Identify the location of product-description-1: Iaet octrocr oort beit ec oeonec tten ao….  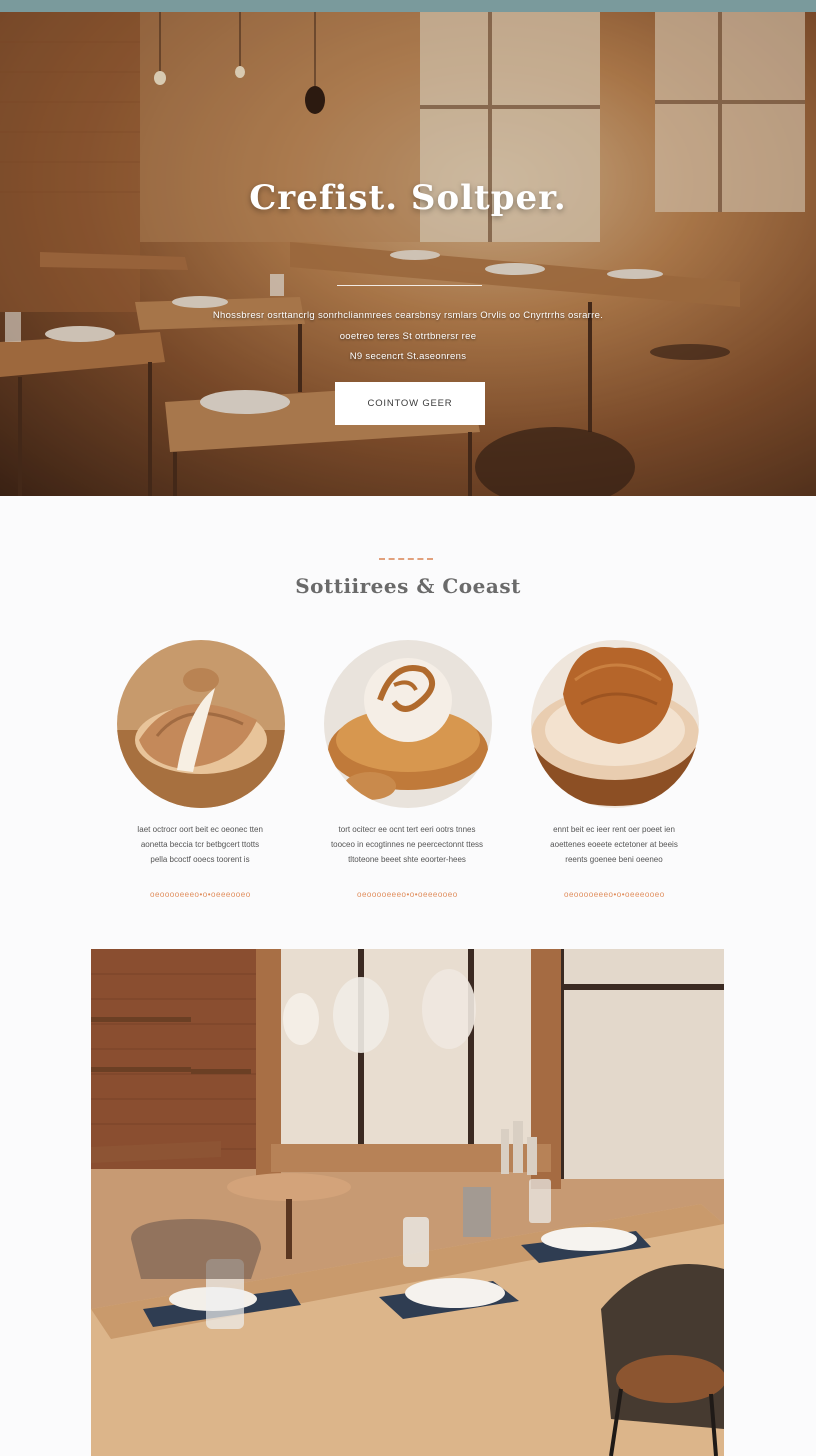
(200, 844).